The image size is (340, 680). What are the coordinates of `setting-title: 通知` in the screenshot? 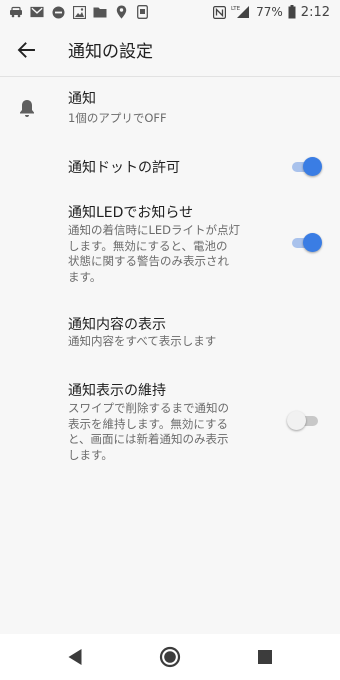 It's located at (82, 99).